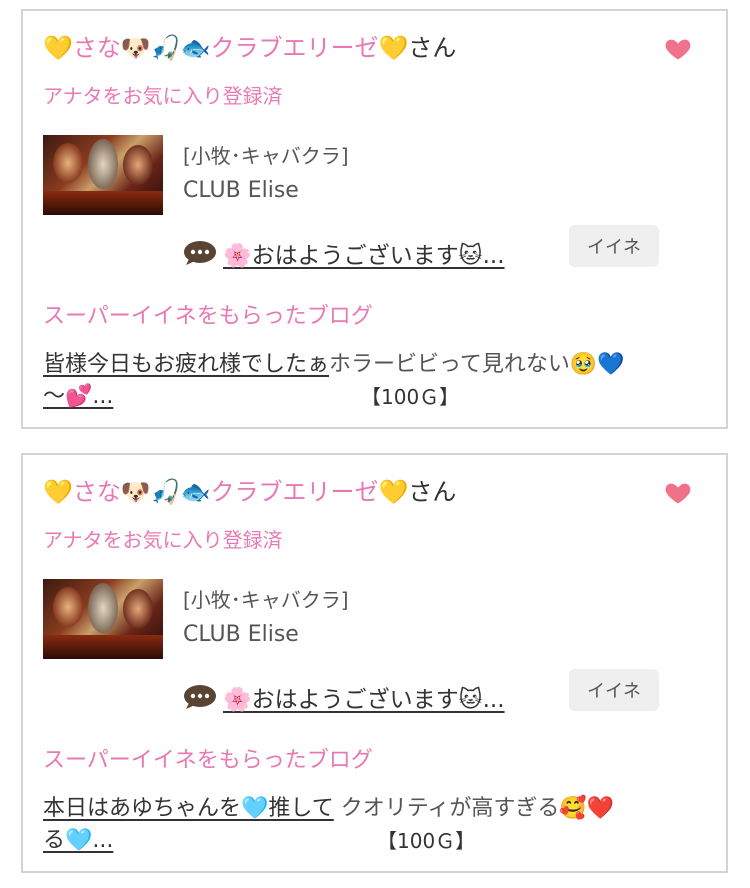 This screenshot has height=888, width=750. Describe the element at coordinates (373, 825) in the screenshot. I see `blog-entry: 本日はあゆちゃんを🩵推して クオリティが高すぎる🥰❤️ る🩵... 【100Ｇ】` at that location.